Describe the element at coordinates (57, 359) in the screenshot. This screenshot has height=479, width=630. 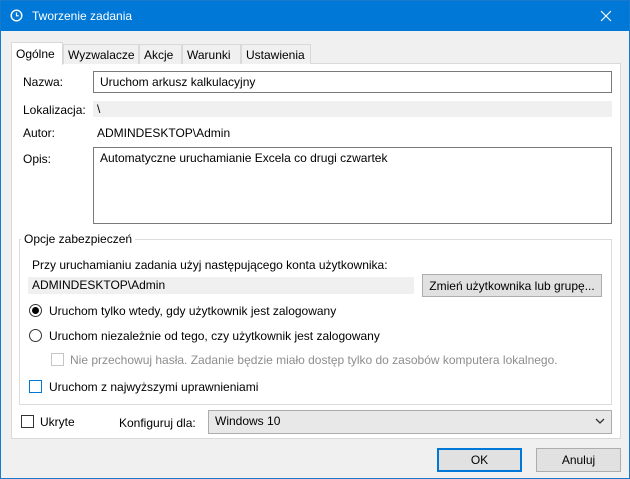
I see `checkbox-no-store-password` at that location.